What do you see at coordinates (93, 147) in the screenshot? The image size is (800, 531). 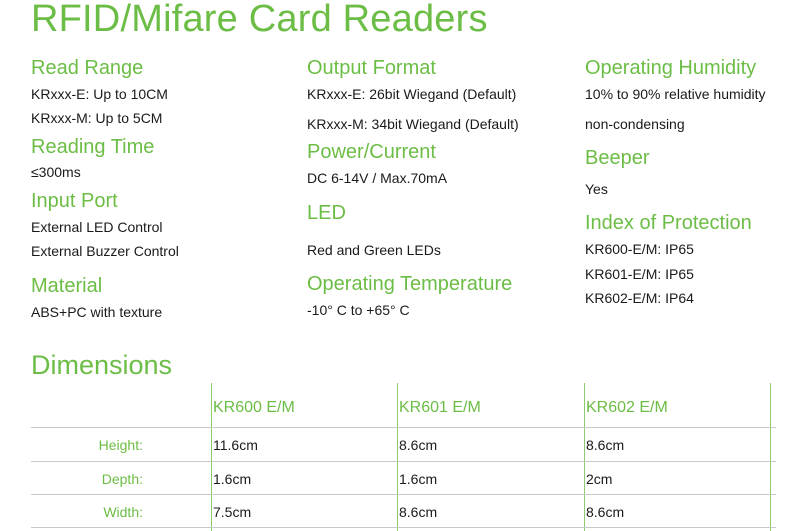 I see `reading-time-heading: Reading Time` at bounding box center [93, 147].